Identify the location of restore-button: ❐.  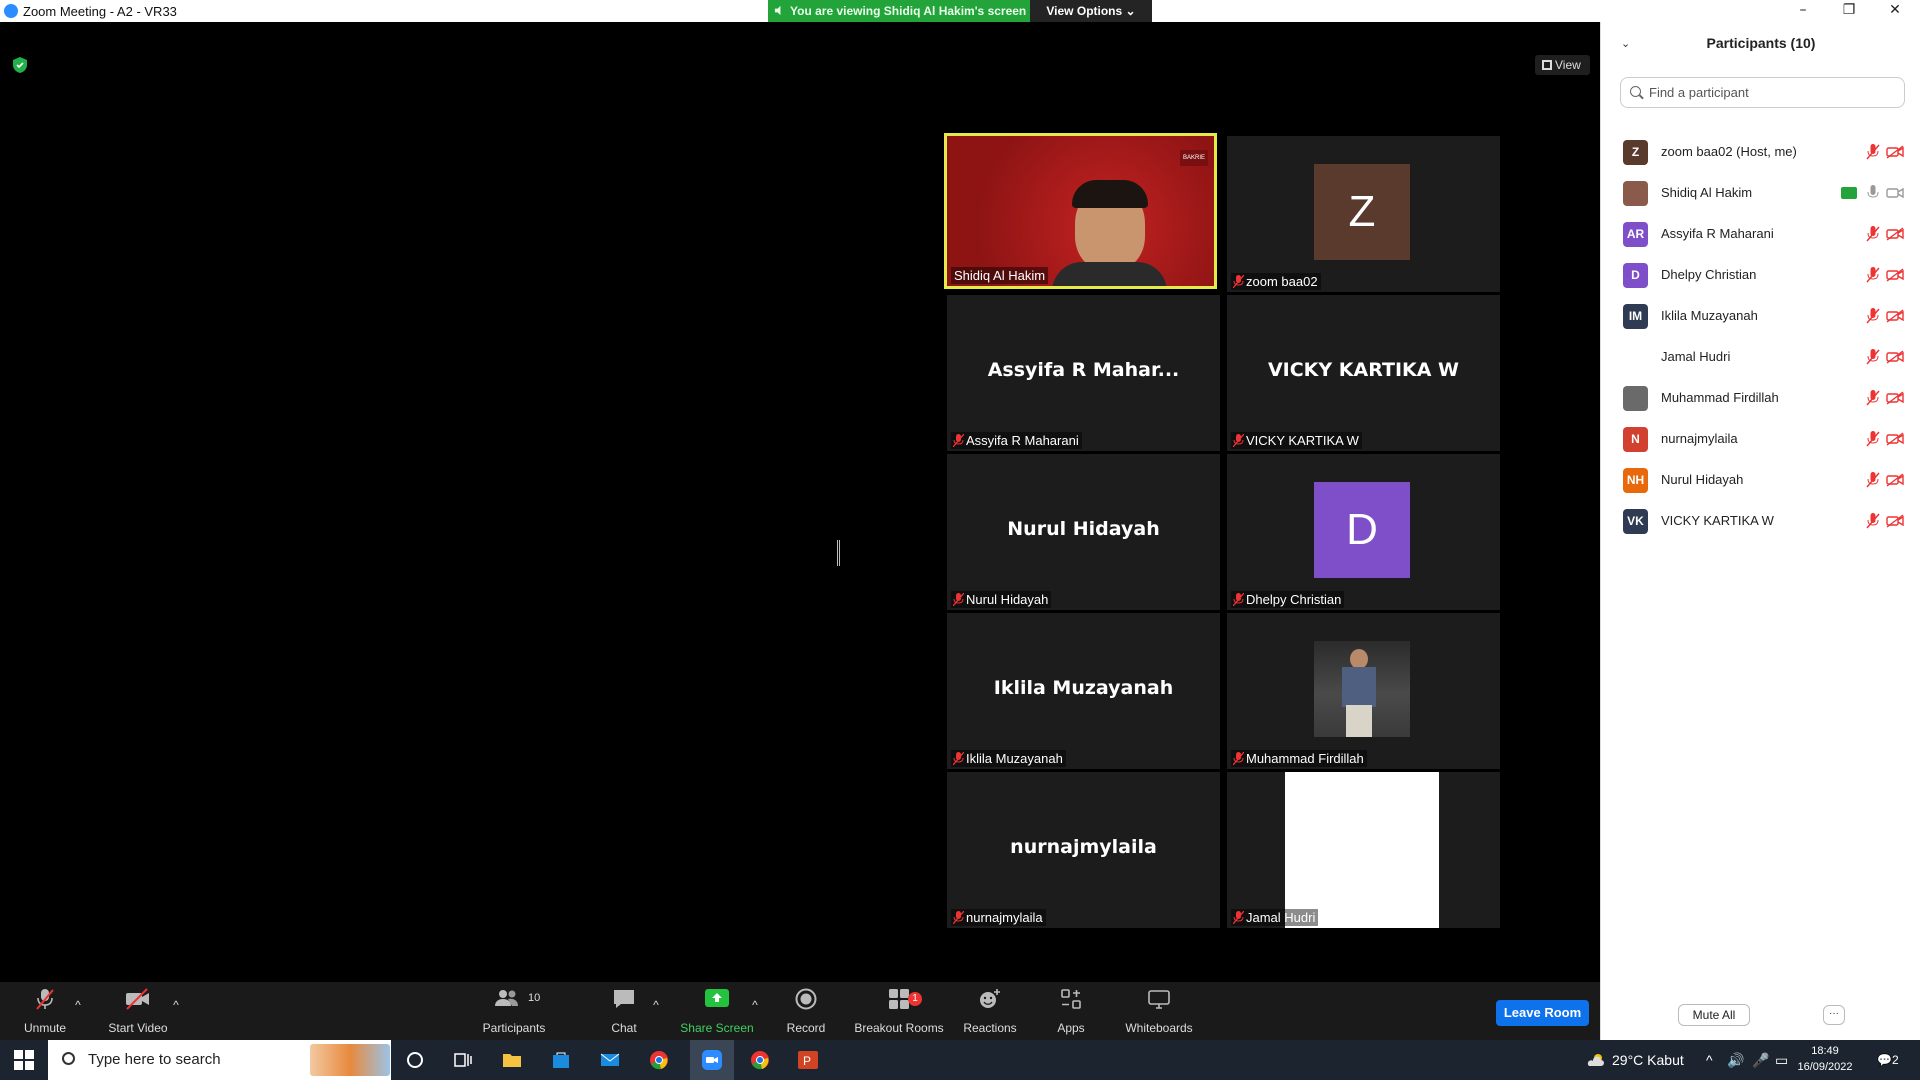
(1849, 11).